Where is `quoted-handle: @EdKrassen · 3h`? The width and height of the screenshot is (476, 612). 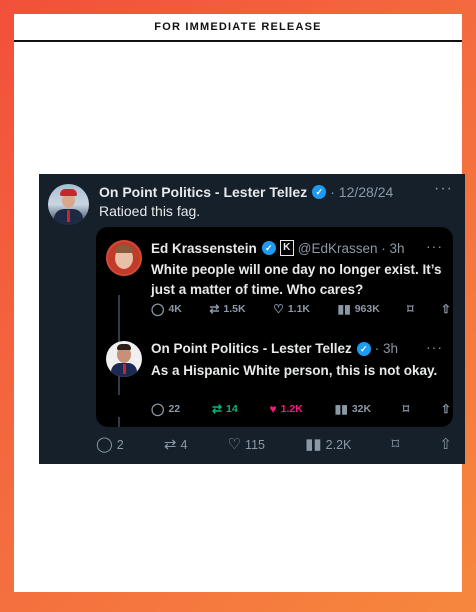
quoted-handle: @EdKrassen · 3h is located at coordinates (351, 248).